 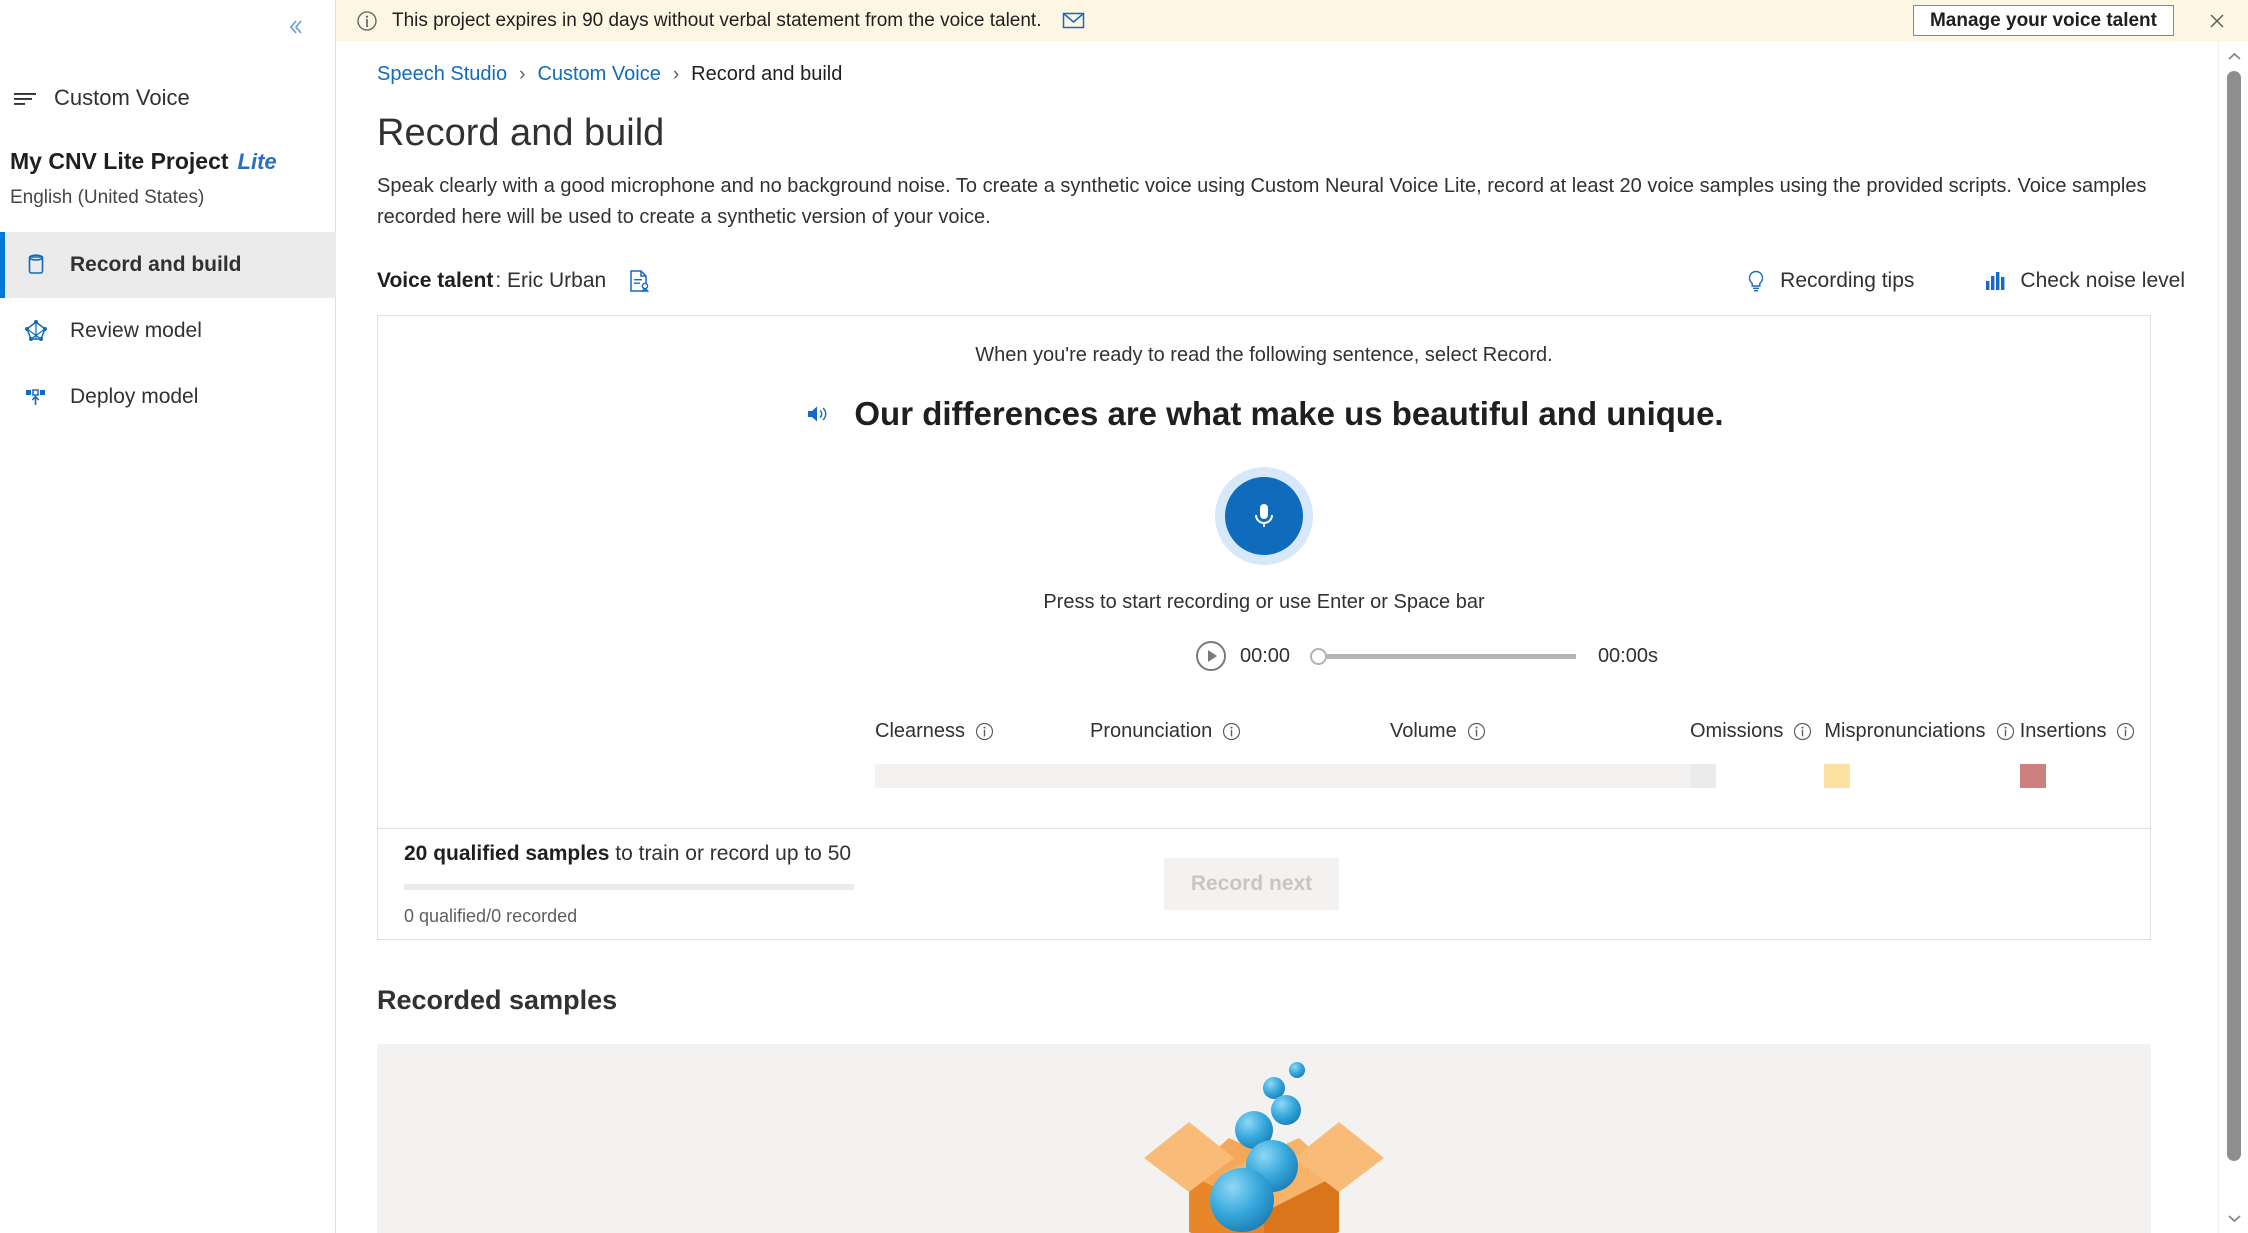 I want to click on sidebar-title: Custom Voice, so click(x=122, y=97).